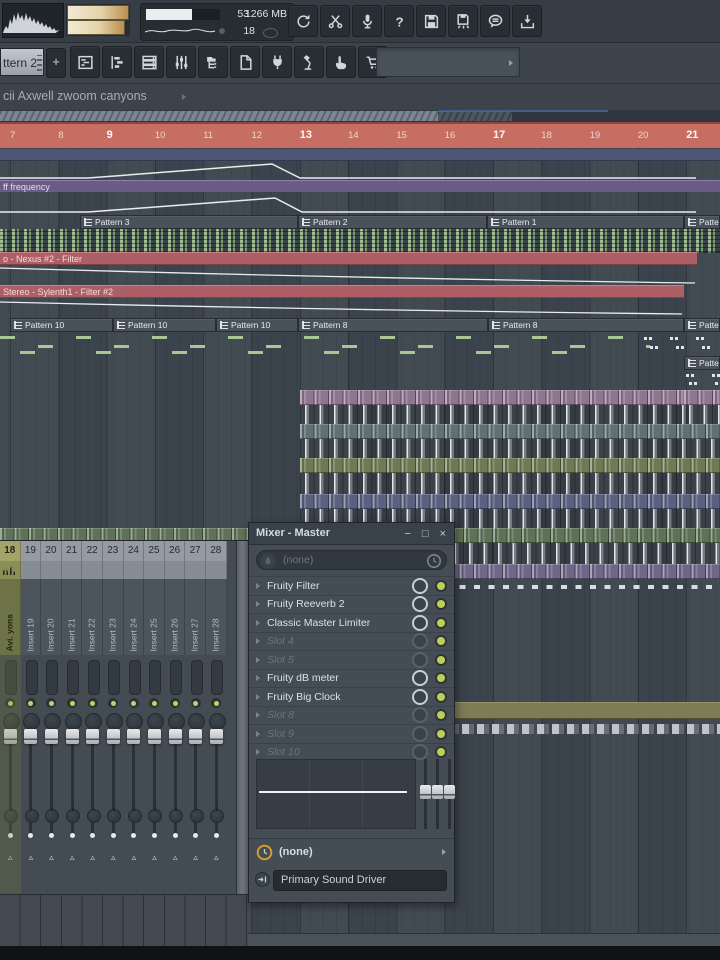  Describe the element at coordinates (277, 62) in the screenshot. I see `plugin-button` at that location.